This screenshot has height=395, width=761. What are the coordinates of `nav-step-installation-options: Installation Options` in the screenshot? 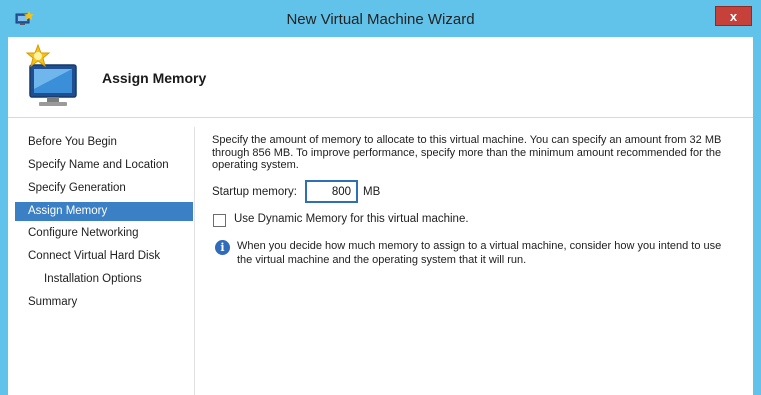 It's located at (104, 279).